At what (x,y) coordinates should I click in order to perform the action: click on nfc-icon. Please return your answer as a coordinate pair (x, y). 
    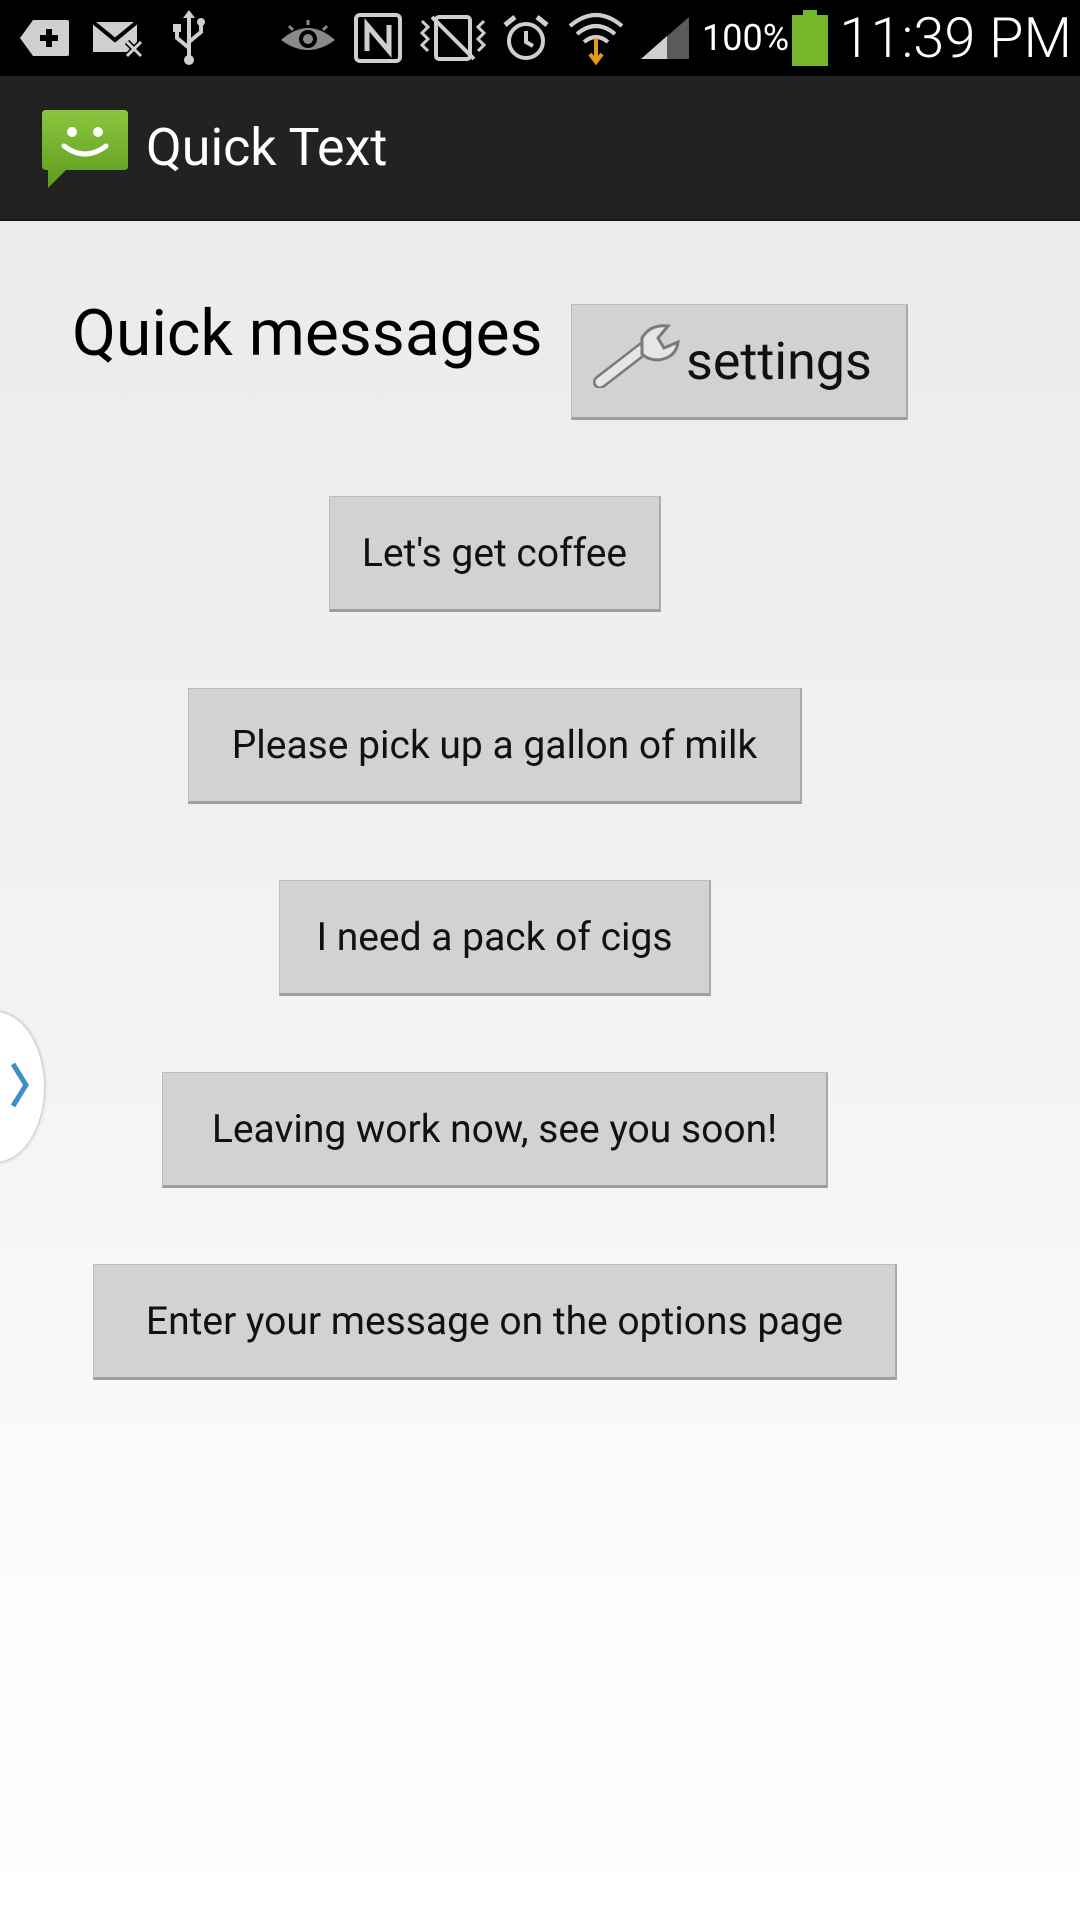
    Looking at the image, I should click on (378, 38).